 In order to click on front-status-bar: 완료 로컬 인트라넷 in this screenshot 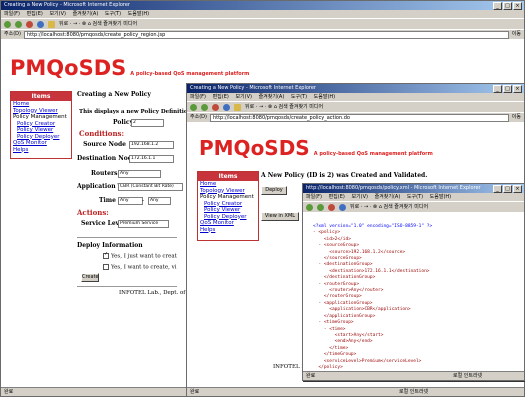, I will do `click(355, 391)`.